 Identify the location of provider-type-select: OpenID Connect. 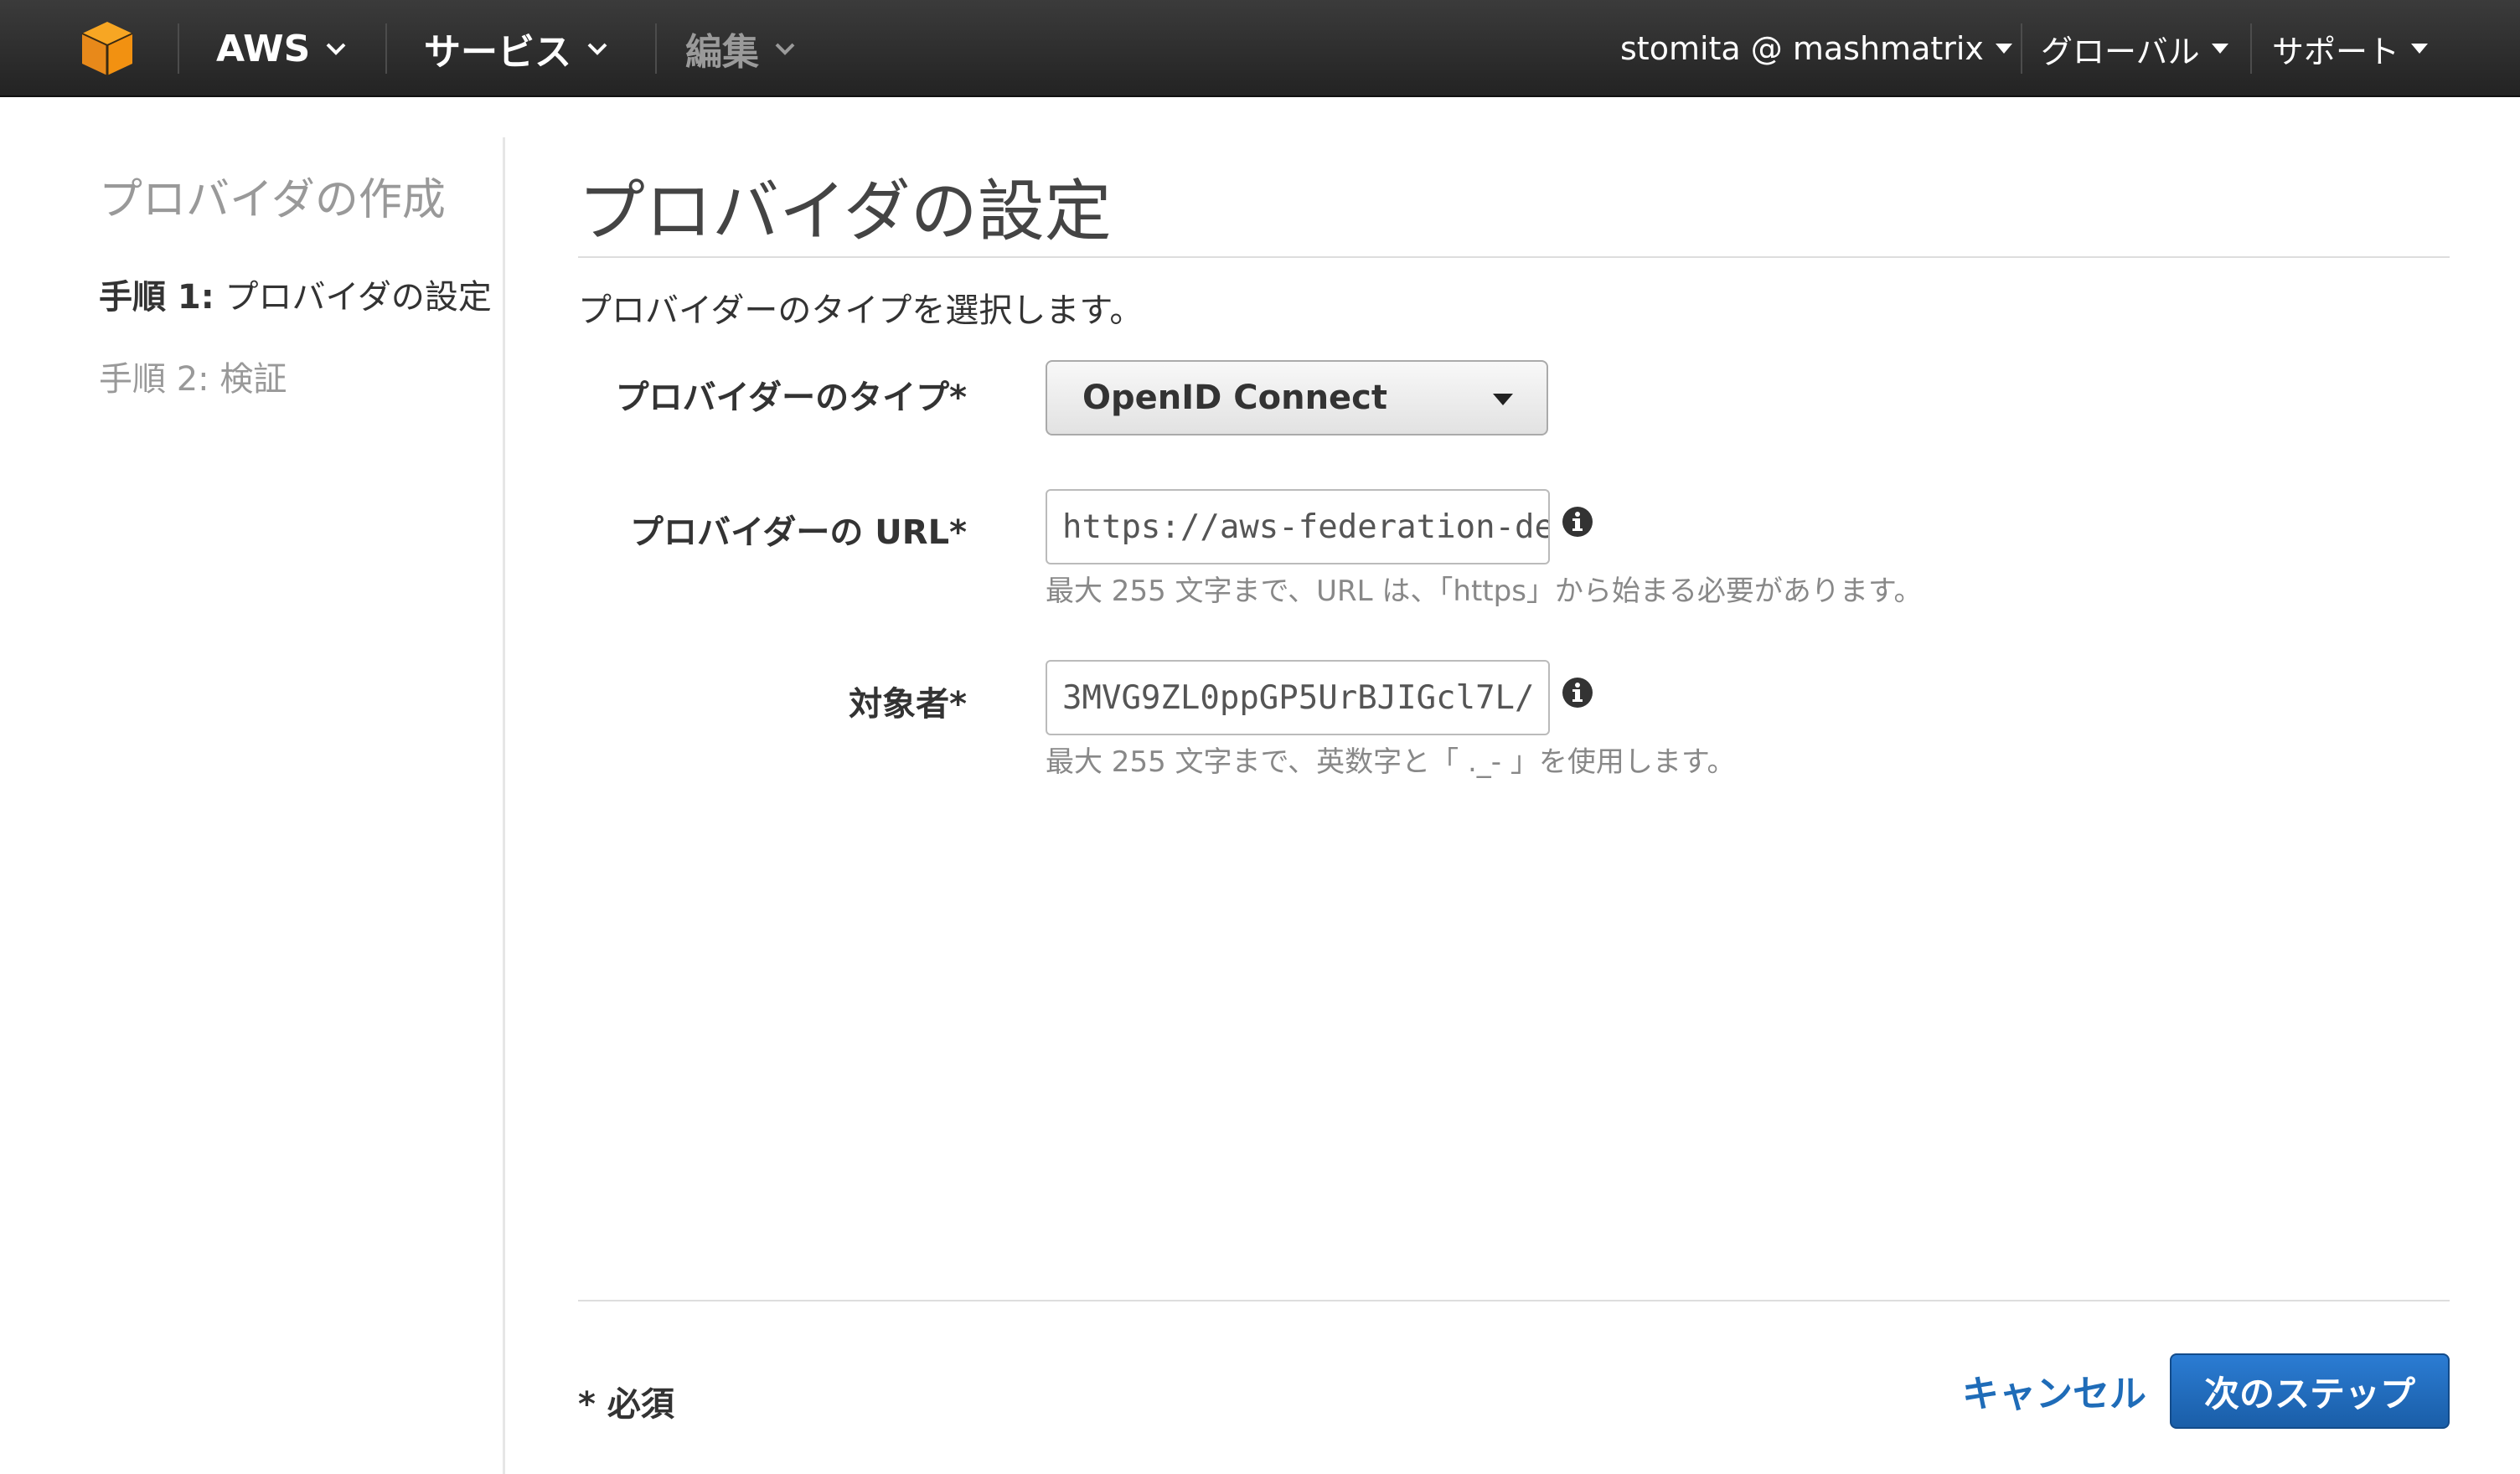
(1297, 398).